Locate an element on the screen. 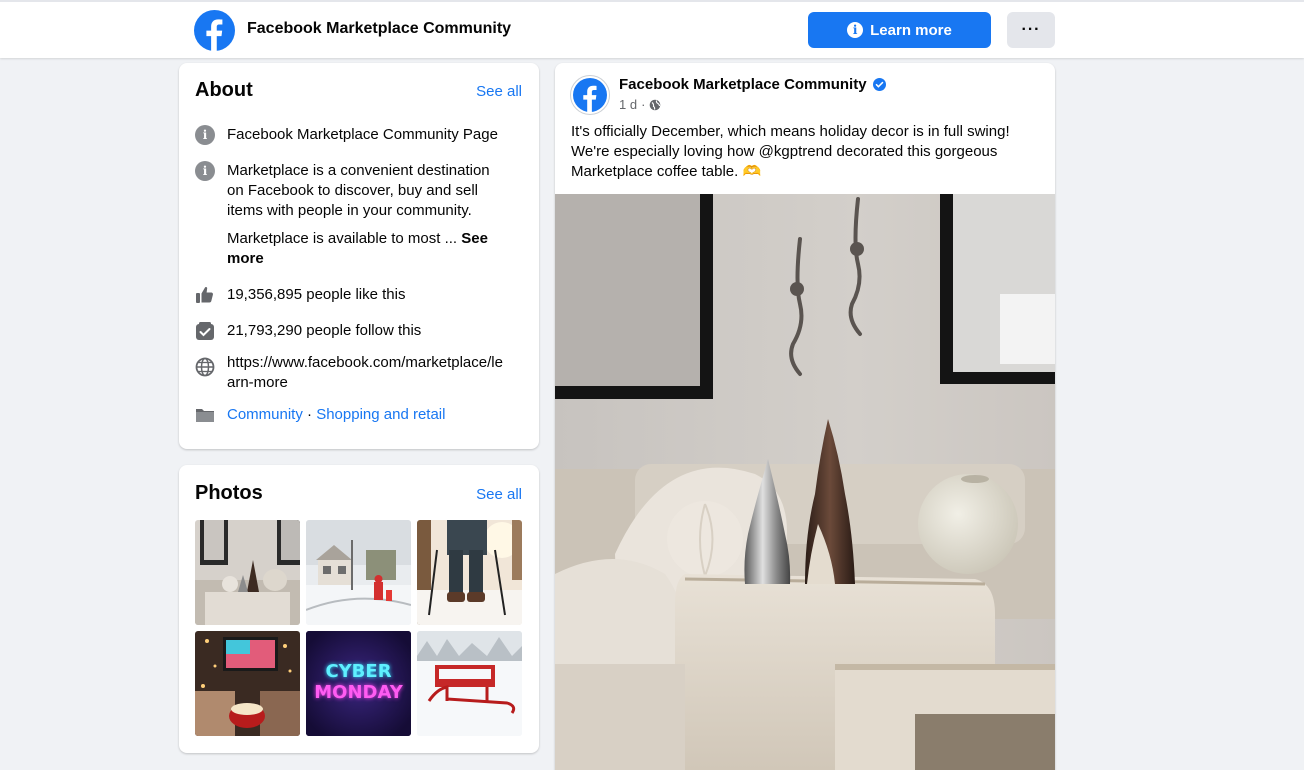 The image size is (1304, 770). photo-thumbnail-snow-hiking is located at coordinates (469, 572).